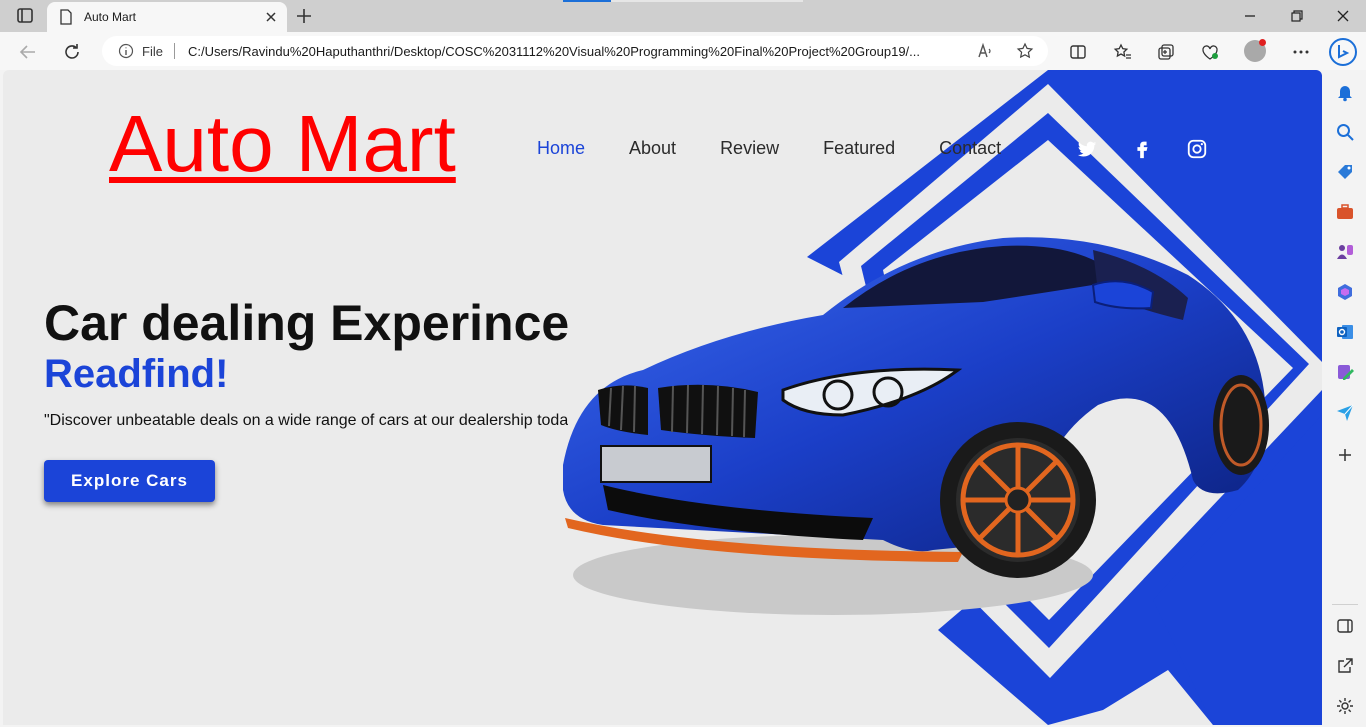 This screenshot has height=727, width=1366. I want to click on split-screen-icon, so click(1078, 52).